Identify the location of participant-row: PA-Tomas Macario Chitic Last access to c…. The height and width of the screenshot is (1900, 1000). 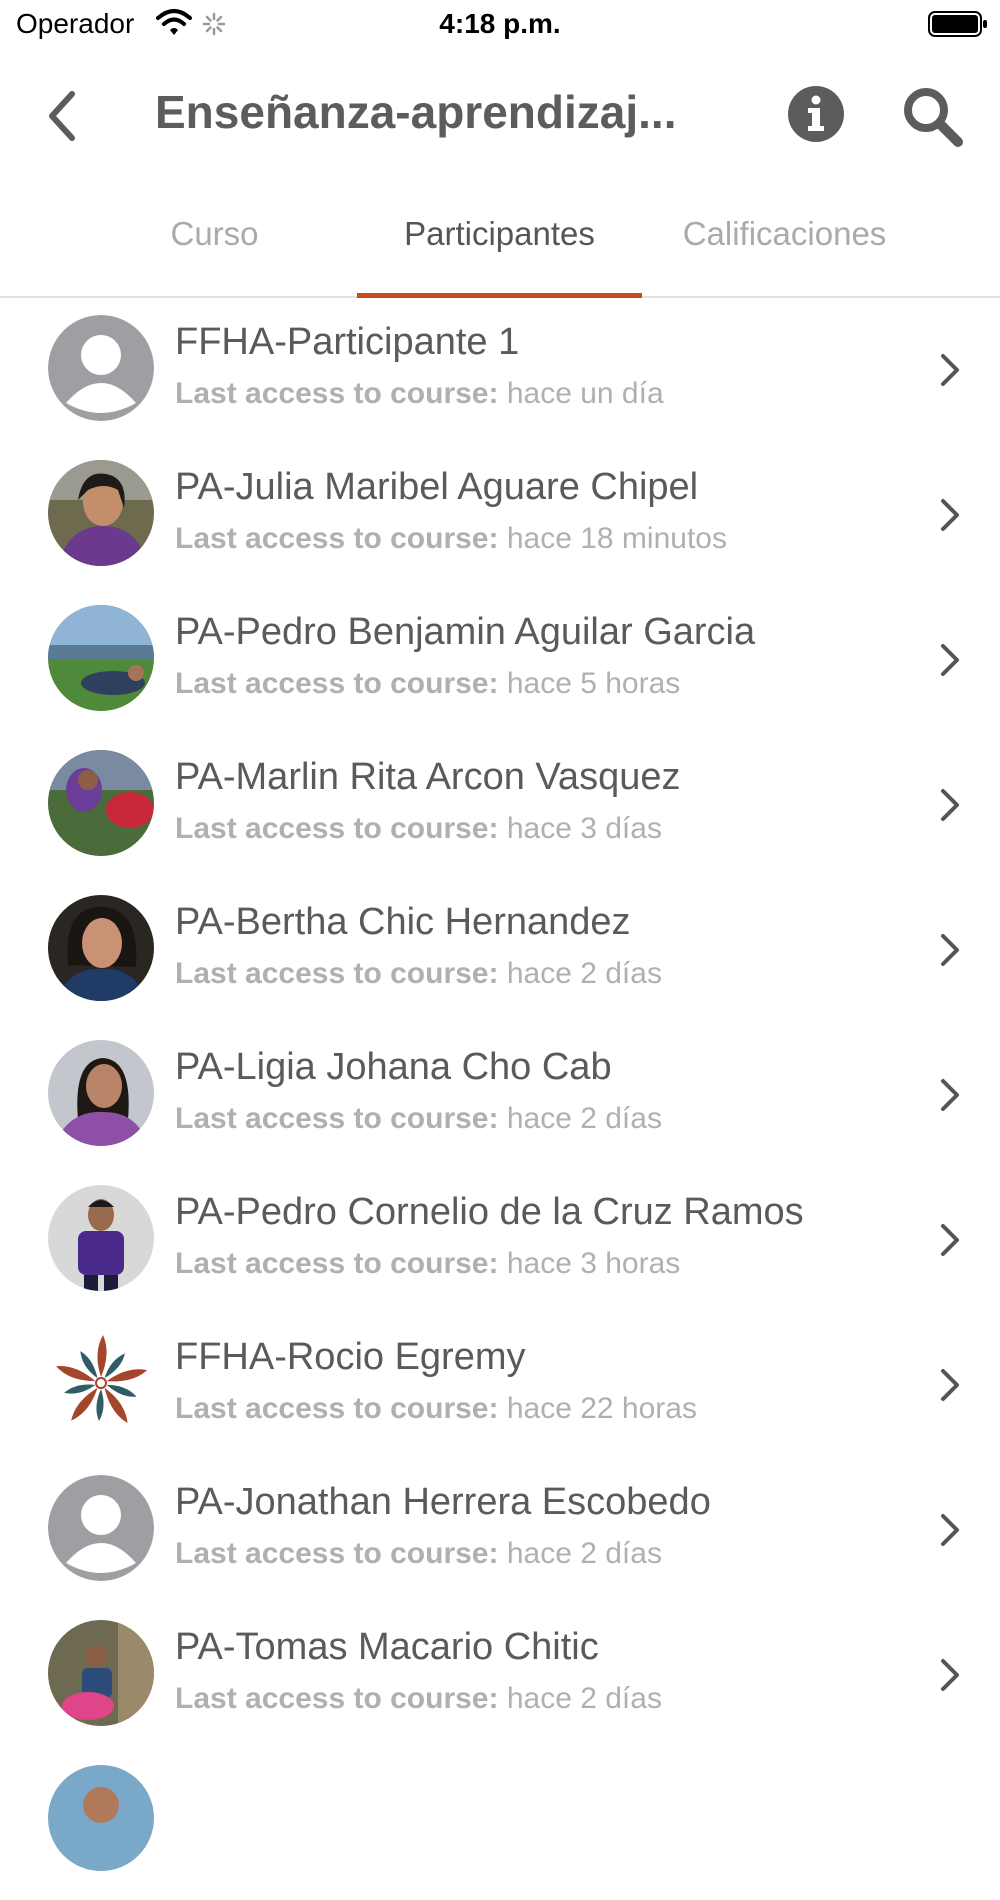
(500, 1682).